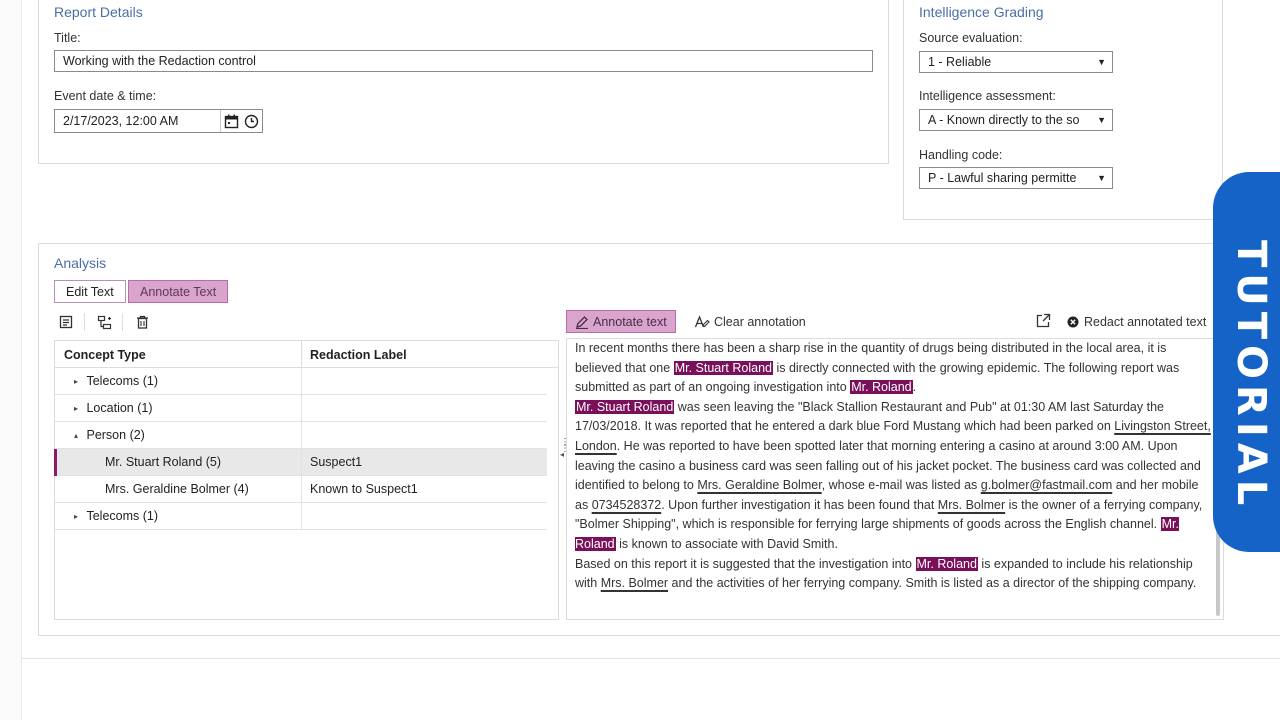  Describe the element at coordinates (76, 435) in the screenshot. I see `collapse-icon: ▴` at that location.